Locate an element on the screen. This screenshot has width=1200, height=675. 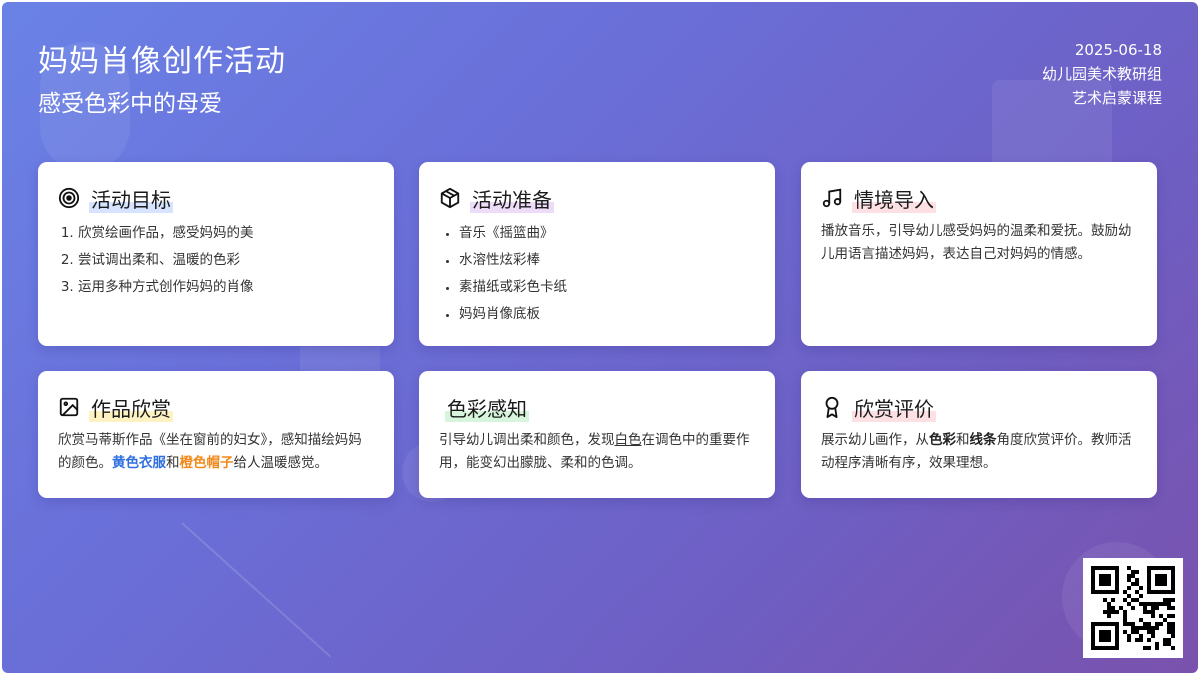
text-segment: 展示幼儿画作，从 is located at coordinates (875, 440).